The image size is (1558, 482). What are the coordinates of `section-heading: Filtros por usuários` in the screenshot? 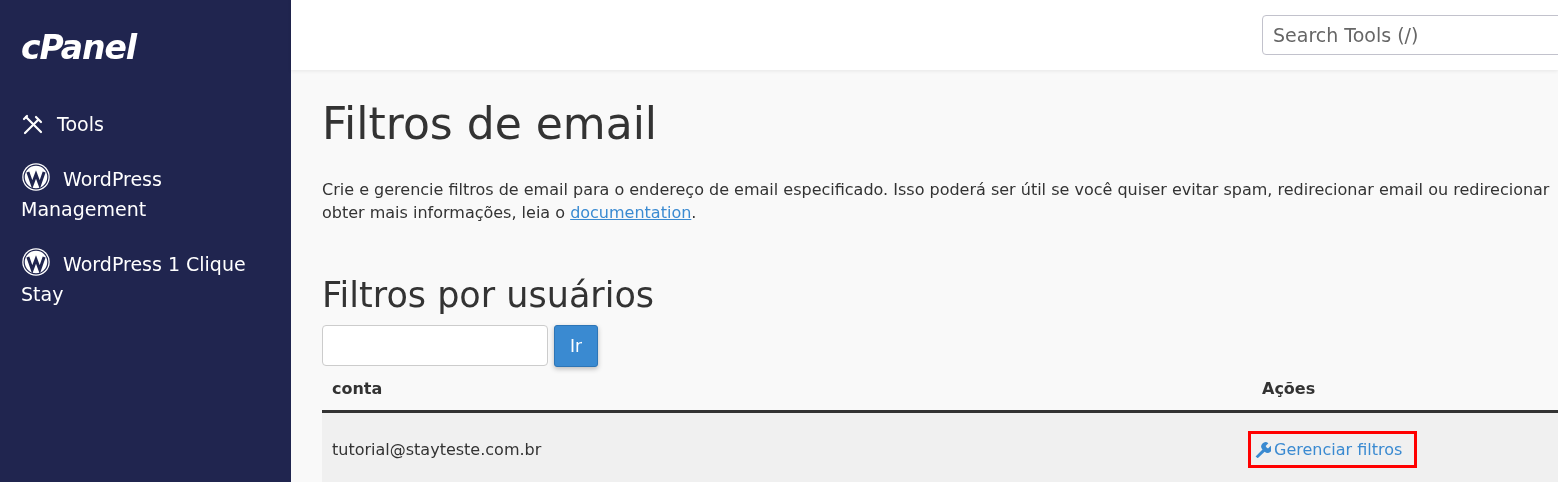 It's located at (489, 295).